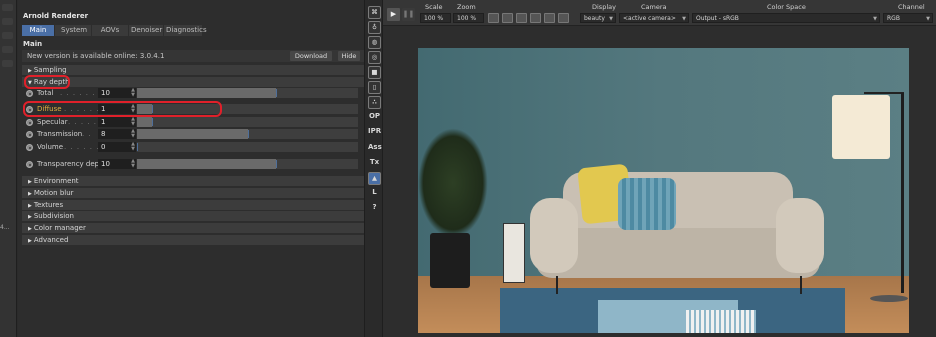 The width and height of the screenshot is (936, 337). I want to click on globe-icon: ◍, so click(374, 42).